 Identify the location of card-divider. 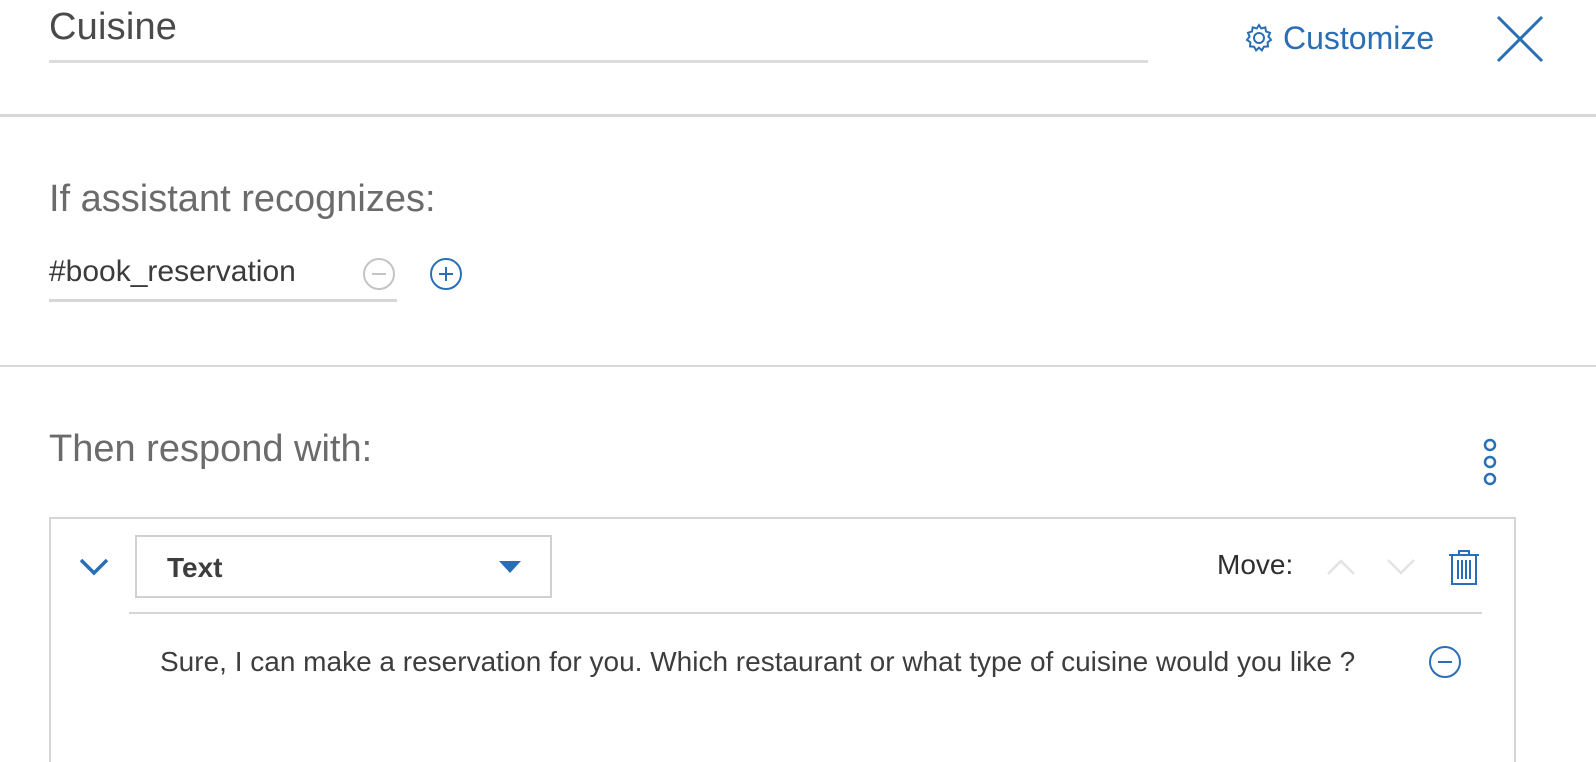
(805, 613).